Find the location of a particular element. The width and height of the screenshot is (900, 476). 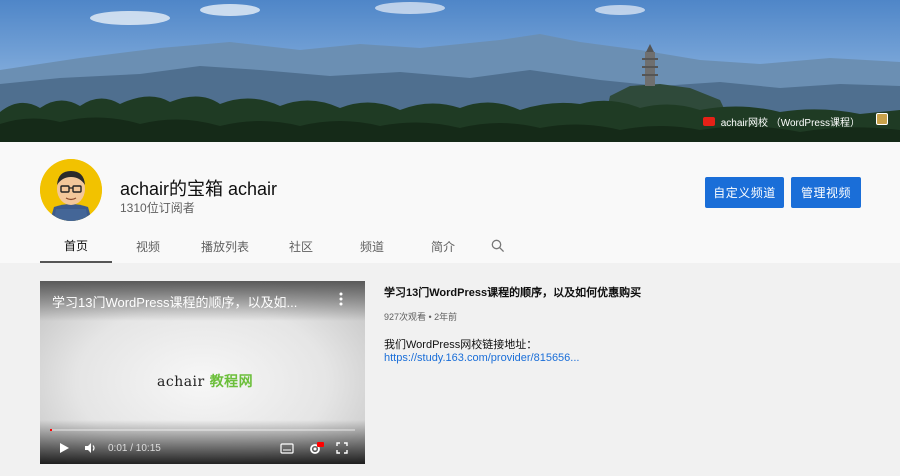

banner-link: achair网校 （WordPress课程） is located at coordinates (781, 121).